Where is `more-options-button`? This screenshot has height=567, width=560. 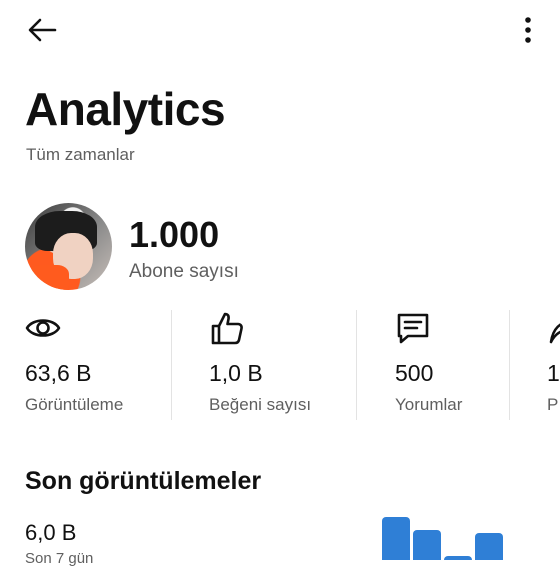
more-options-button is located at coordinates (528, 30).